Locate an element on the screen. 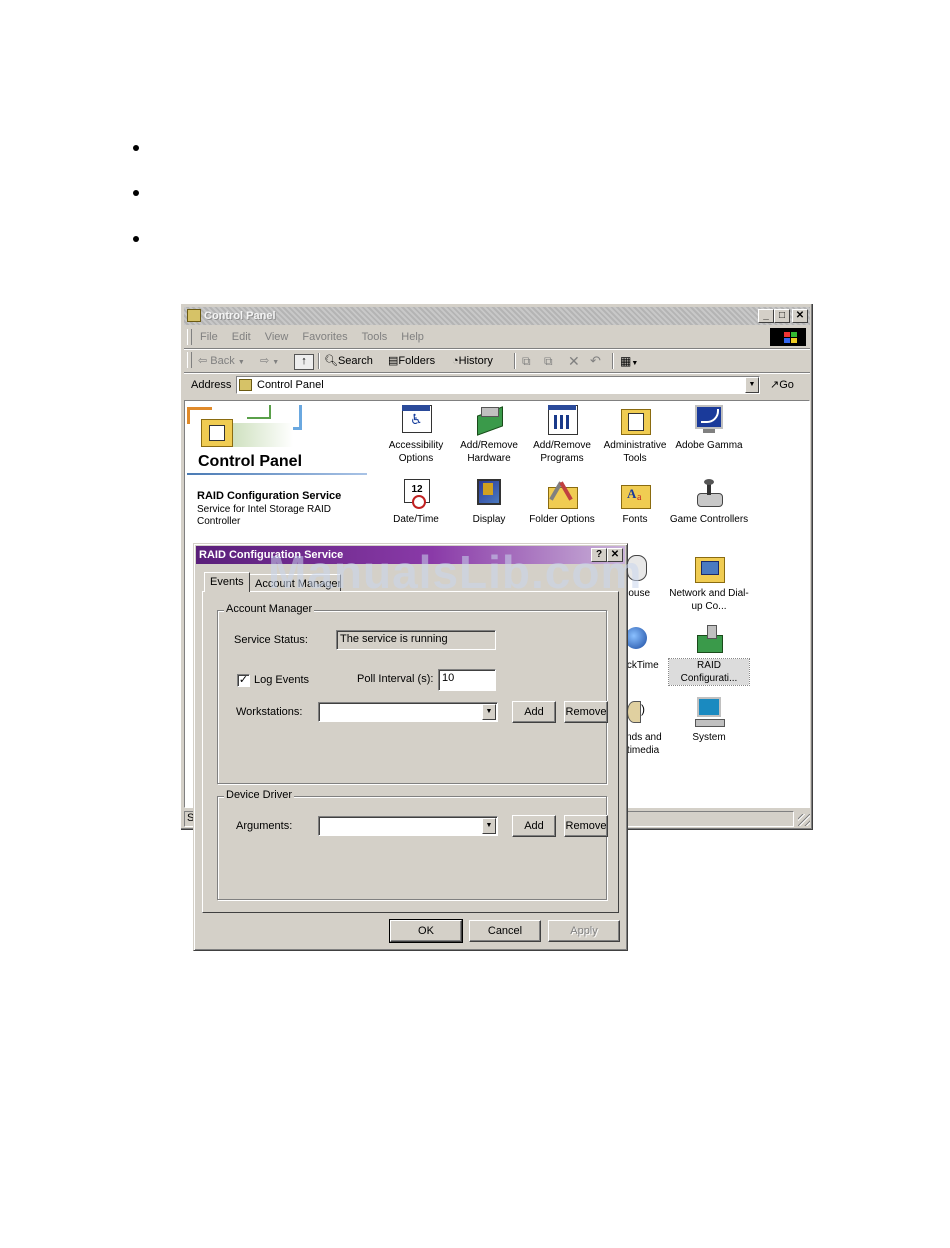  cp-item-label: Display is located at coordinates (489, 519).